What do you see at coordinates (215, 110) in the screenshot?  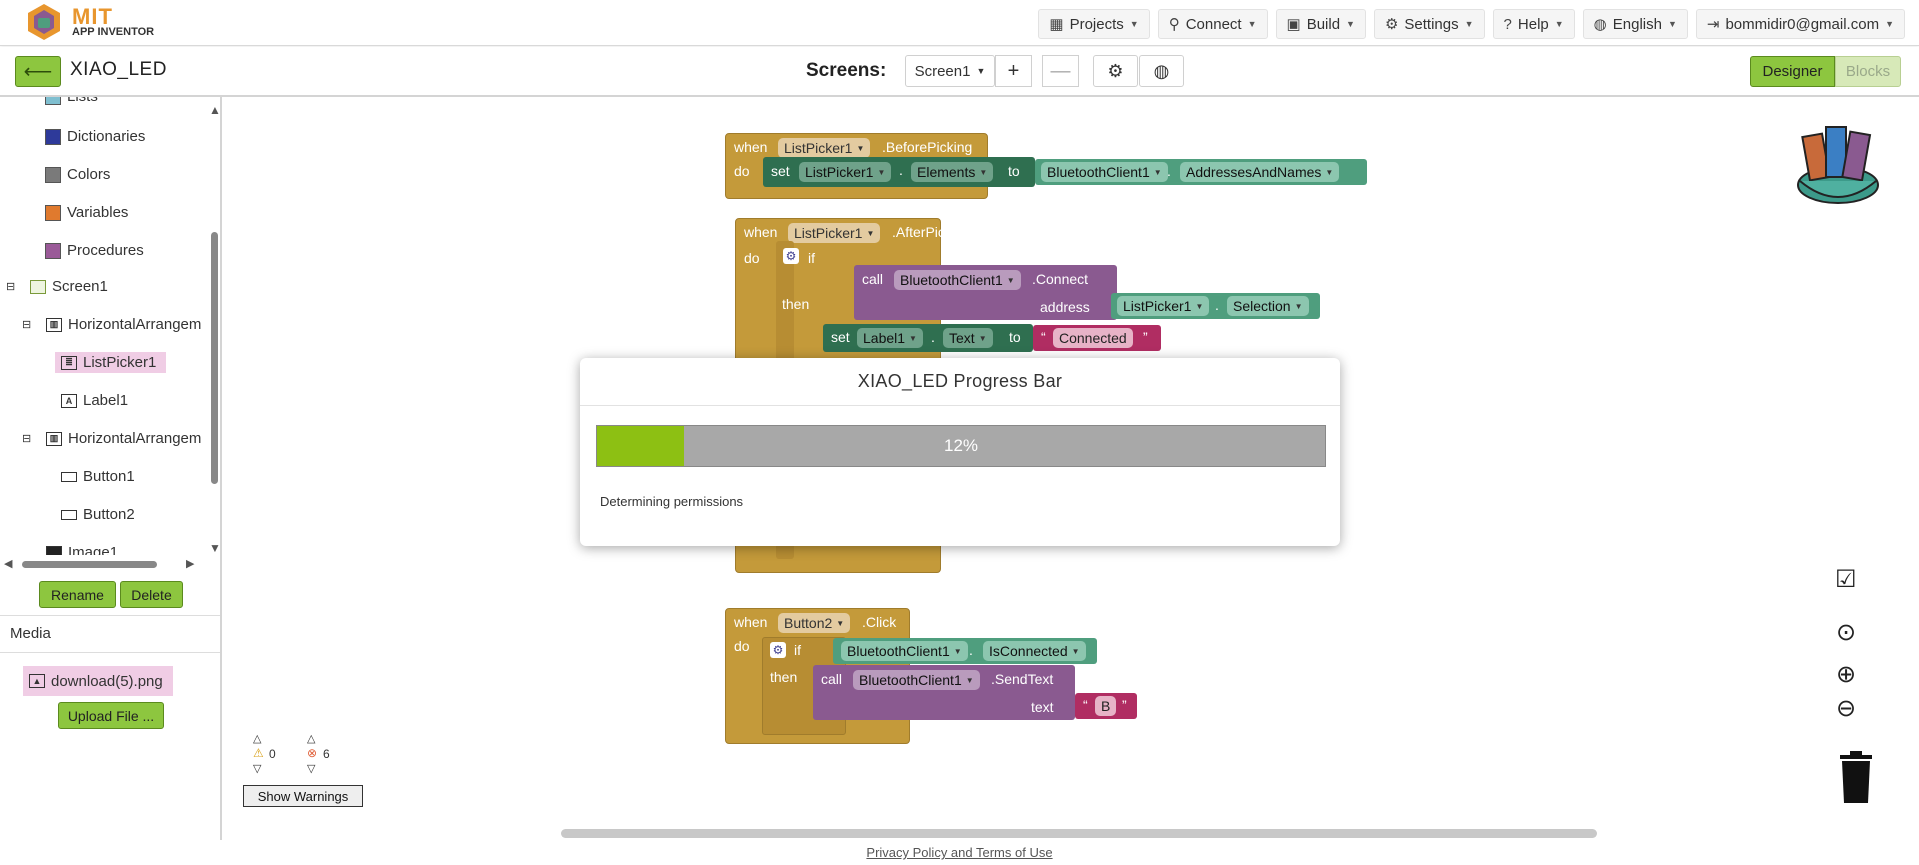 I see `scroll-up-icon: ▲` at bounding box center [215, 110].